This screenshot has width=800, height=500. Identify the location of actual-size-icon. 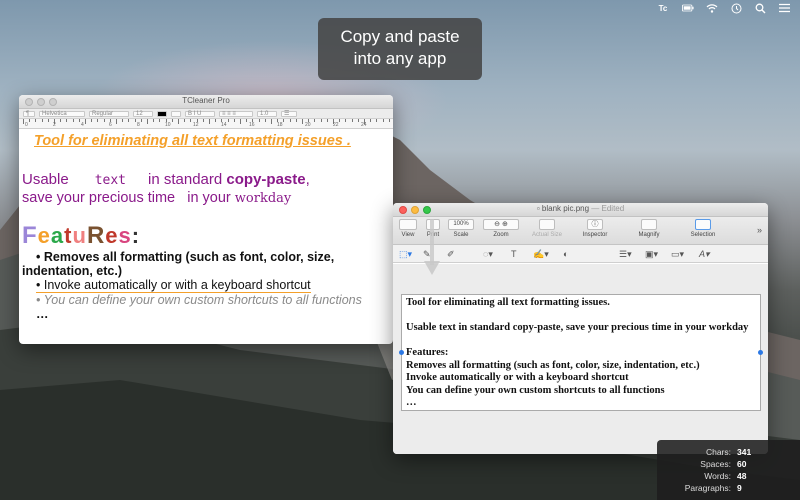
(547, 224).